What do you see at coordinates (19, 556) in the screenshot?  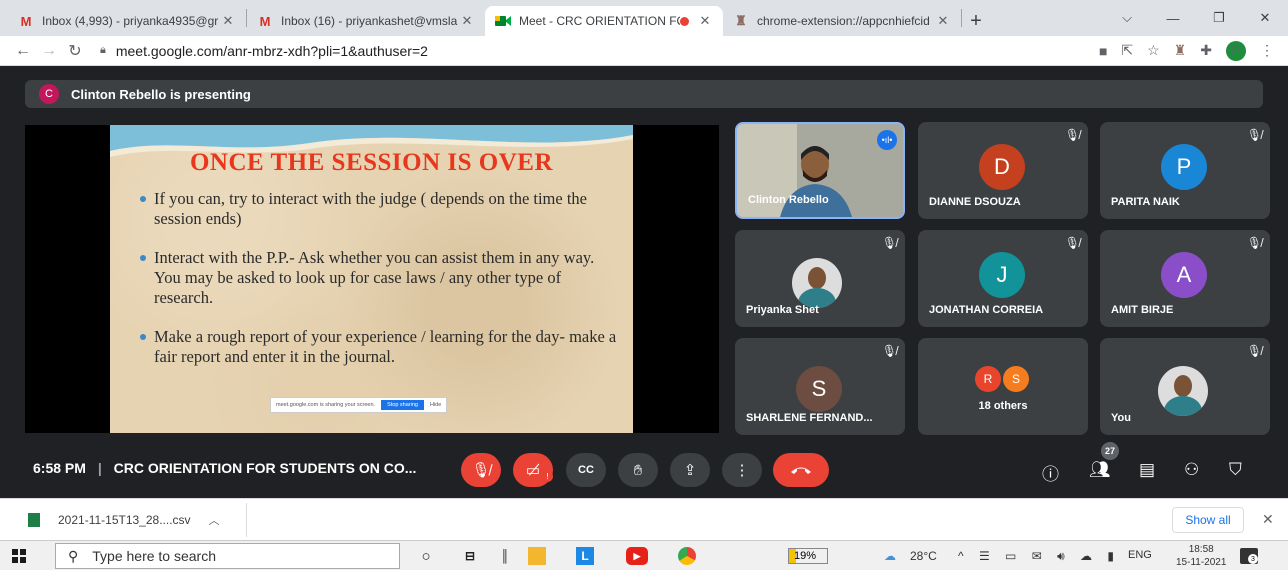 I see `windows-start-icon` at bounding box center [19, 556].